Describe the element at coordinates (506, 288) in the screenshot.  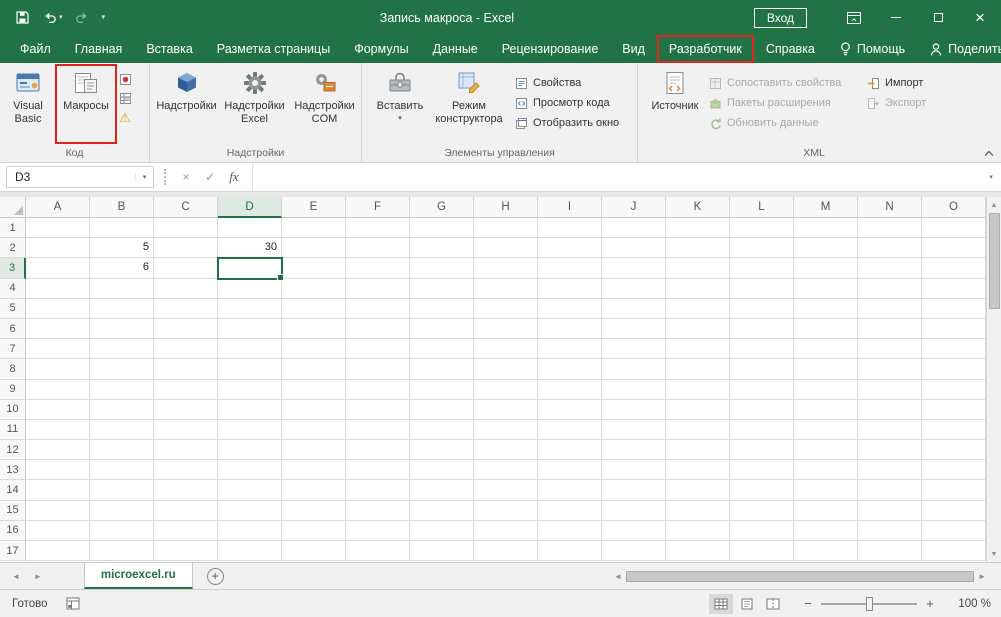
I see `cell-H4` at that location.